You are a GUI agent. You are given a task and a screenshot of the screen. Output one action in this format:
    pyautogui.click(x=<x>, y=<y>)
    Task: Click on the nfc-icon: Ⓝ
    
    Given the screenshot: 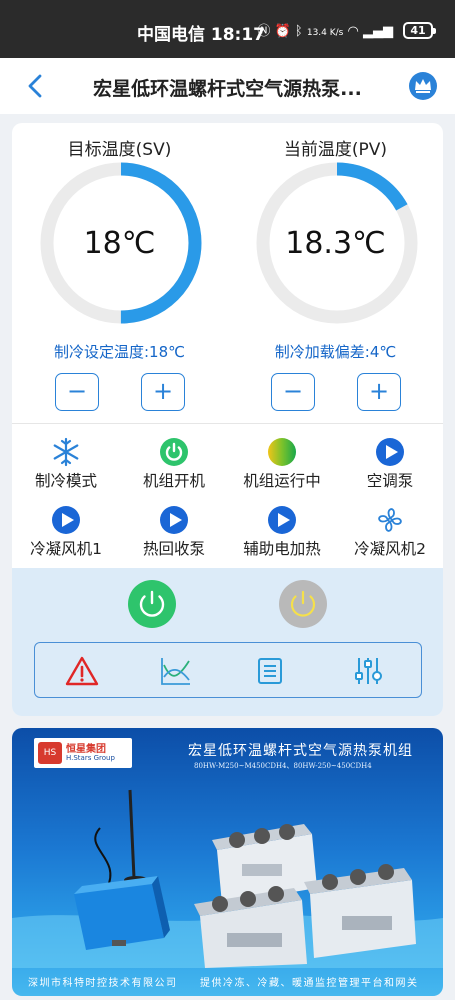 What is the action you would take?
    pyautogui.click(x=264, y=31)
    